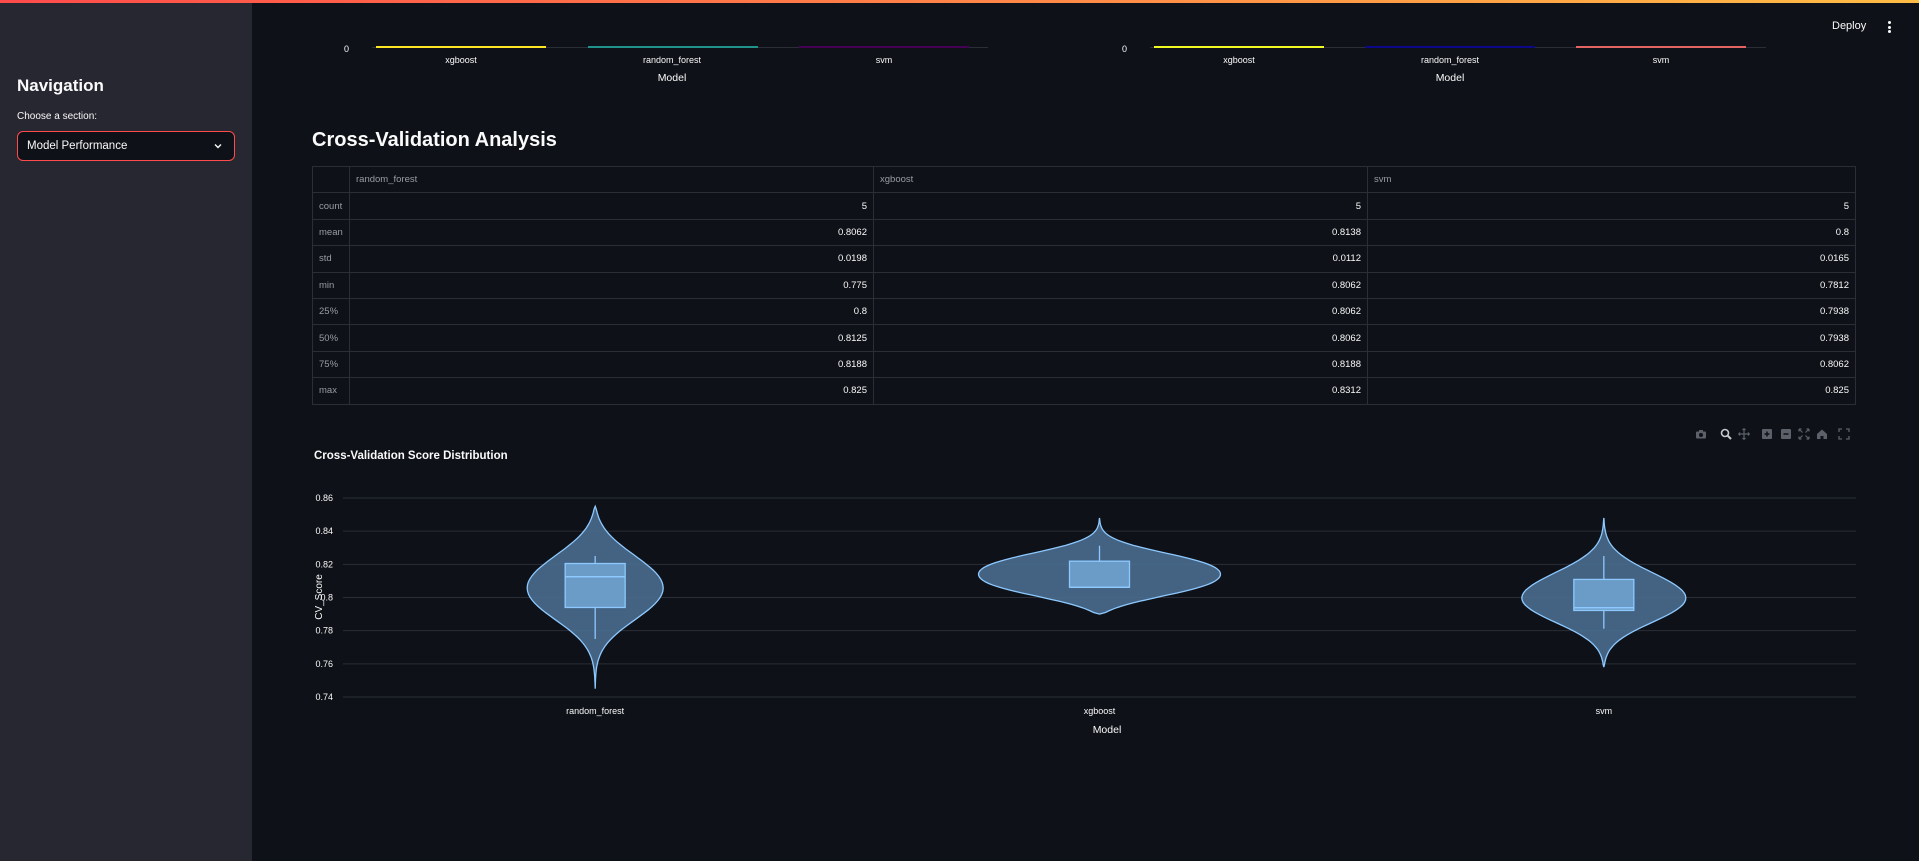 The height and width of the screenshot is (861, 1919). Describe the element at coordinates (1786, 434) in the screenshot. I see `zoom-out-icon` at that location.